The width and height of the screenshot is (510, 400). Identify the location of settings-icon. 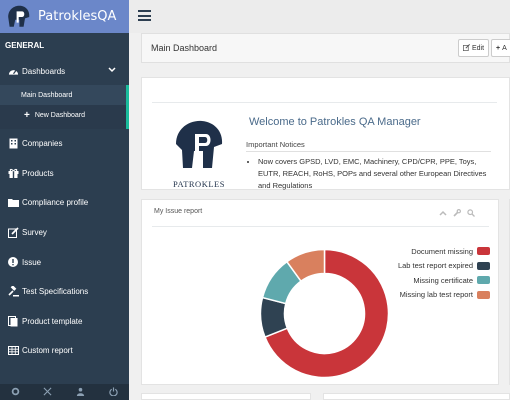
(15, 392).